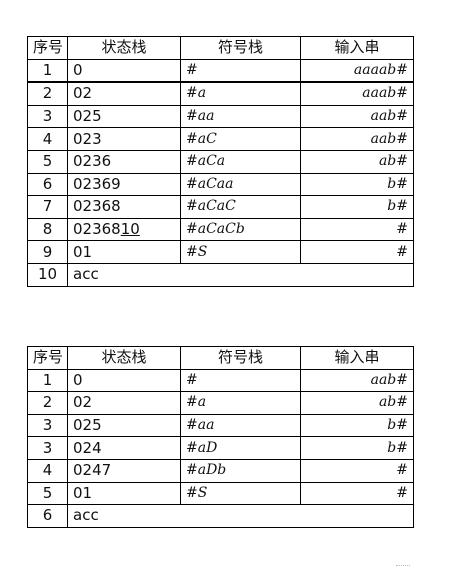 This screenshot has width=469, height=588. I want to click on state-stack-cell: 0236, so click(124, 161).